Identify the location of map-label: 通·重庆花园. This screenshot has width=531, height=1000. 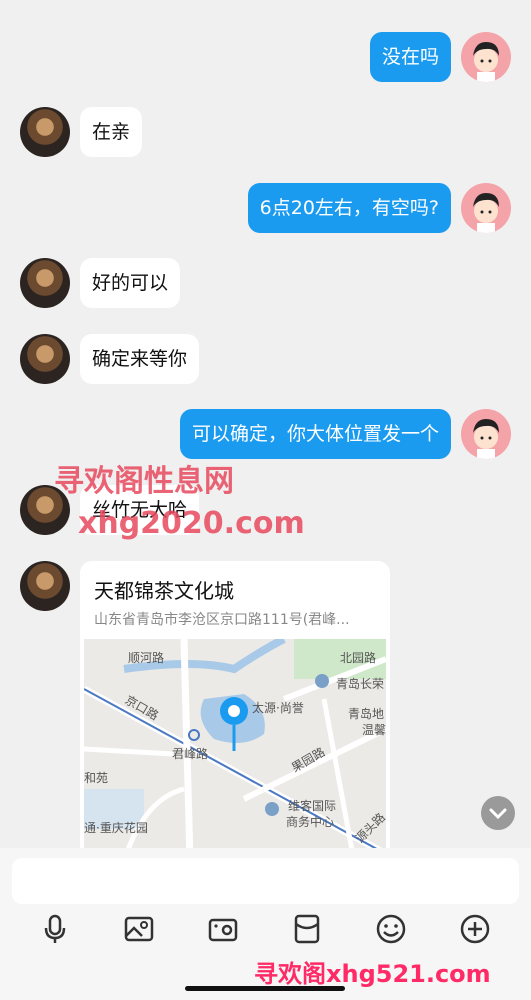
(116, 828).